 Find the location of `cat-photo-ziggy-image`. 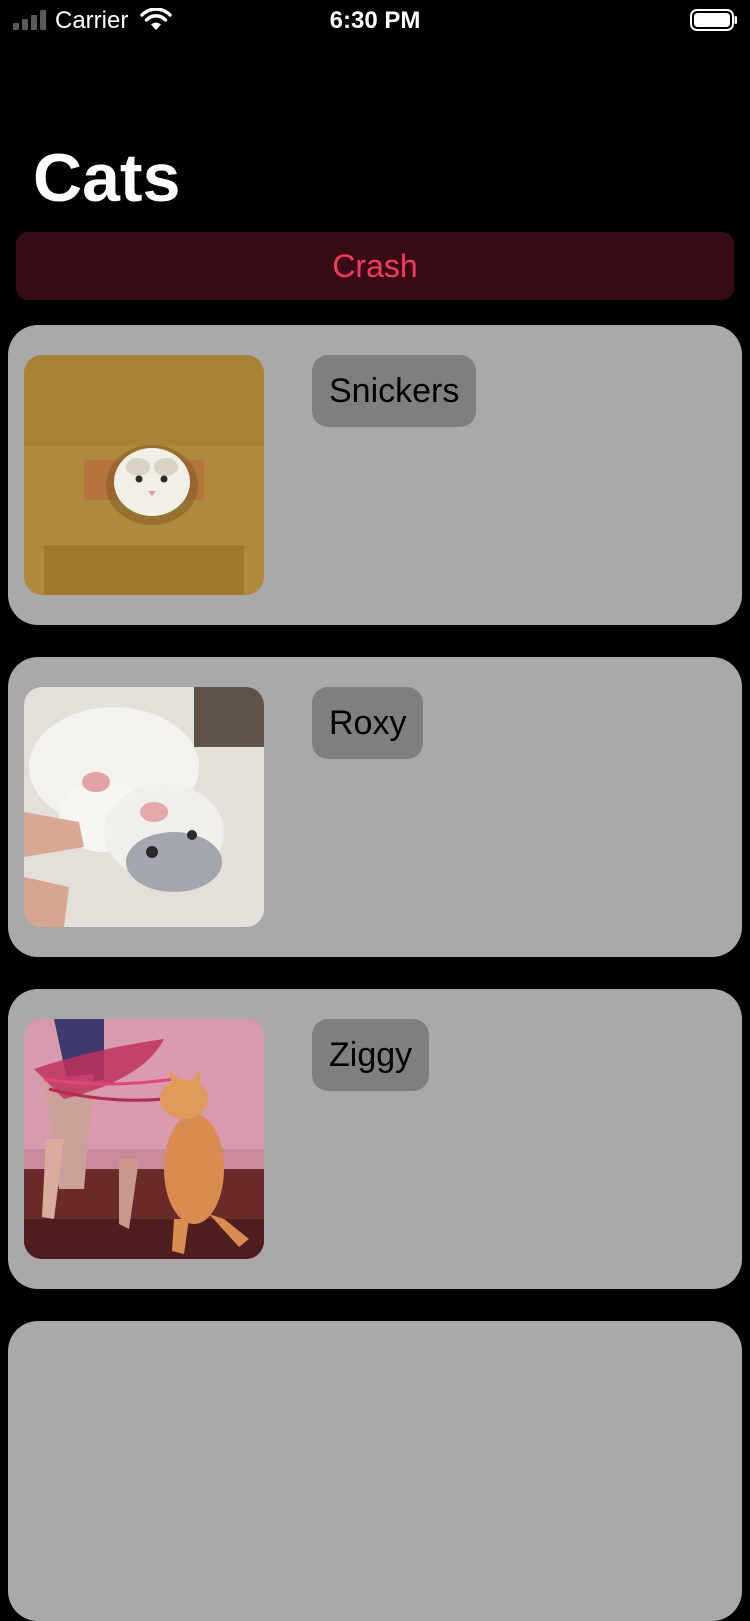

cat-photo-ziggy-image is located at coordinates (144, 1139).